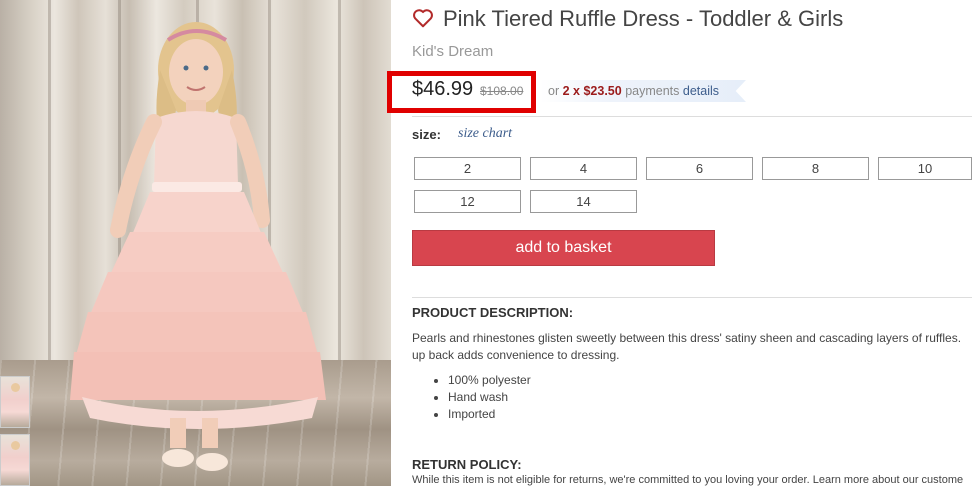 The image size is (972, 486). What do you see at coordinates (467, 168) in the screenshot?
I see `size-option-2: 2` at bounding box center [467, 168].